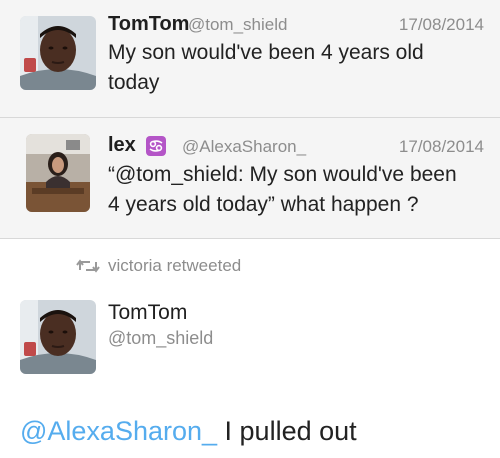 The image size is (500, 458). I want to click on author-name: lex, so click(122, 145).